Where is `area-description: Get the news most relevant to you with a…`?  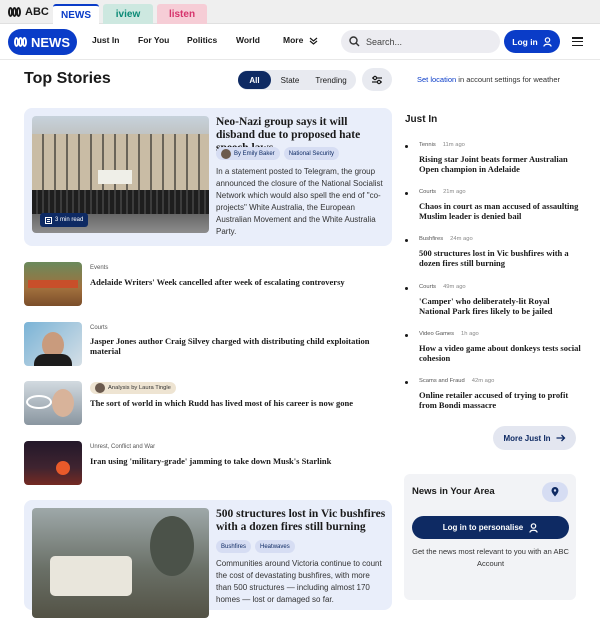
area-description: Get the news most relevant to you with a… is located at coordinates (490, 557).